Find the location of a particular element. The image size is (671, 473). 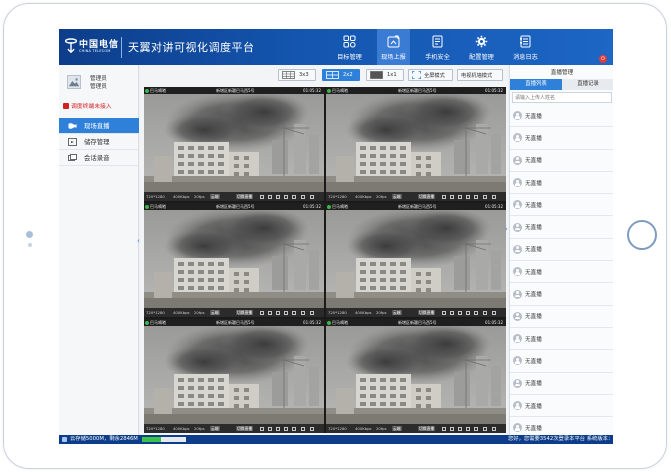

sidebar-menu: 现场直播 储存管理 会话录音 is located at coordinates (99, 142).